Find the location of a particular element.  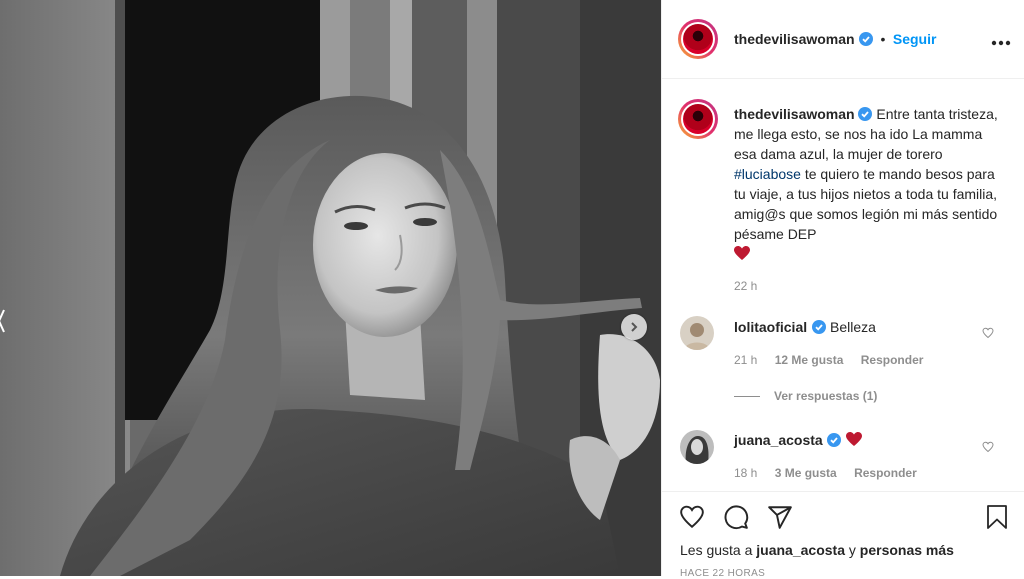

caption-avatar is located at coordinates (698, 119).